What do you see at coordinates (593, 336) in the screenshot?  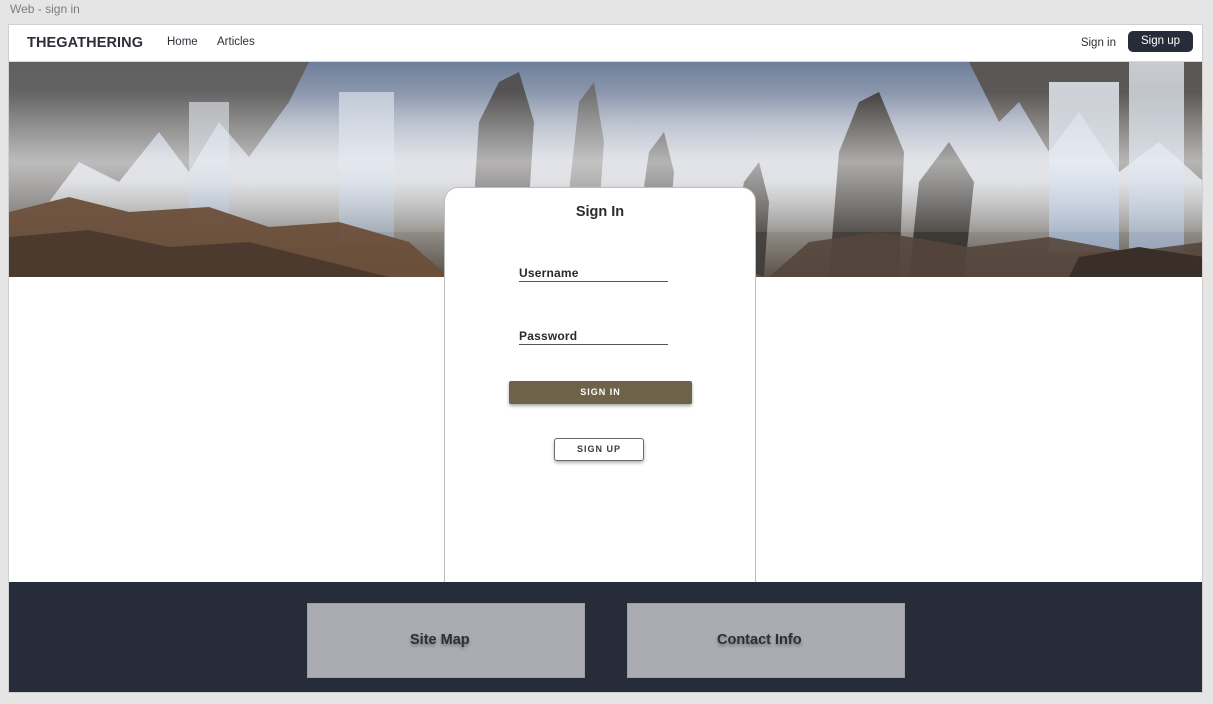 I see `password-field: Password` at bounding box center [593, 336].